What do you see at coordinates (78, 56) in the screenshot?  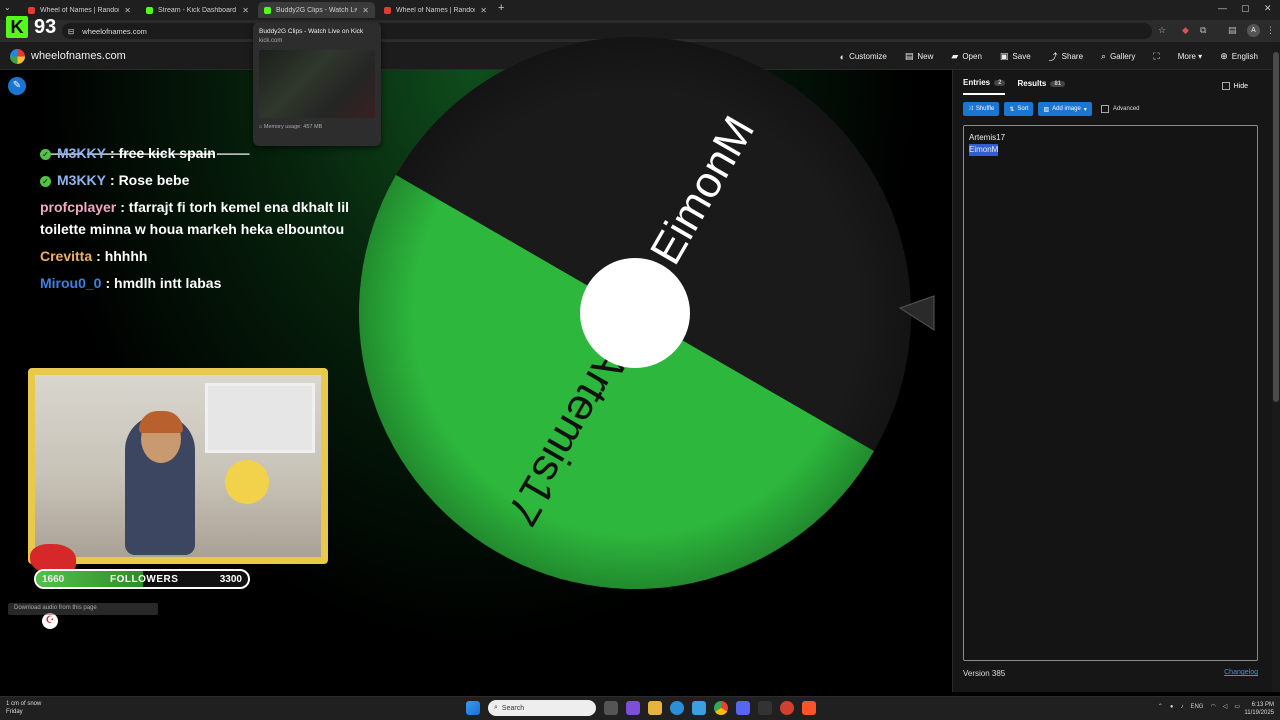 I see `app-title: wheelofnames.com` at bounding box center [78, 56].